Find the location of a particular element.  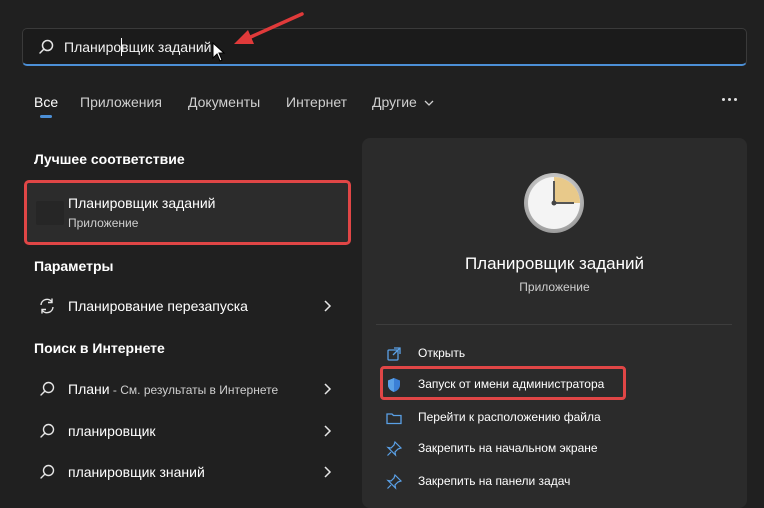

tab-web: Интернет is located at coordinates (316, 102).